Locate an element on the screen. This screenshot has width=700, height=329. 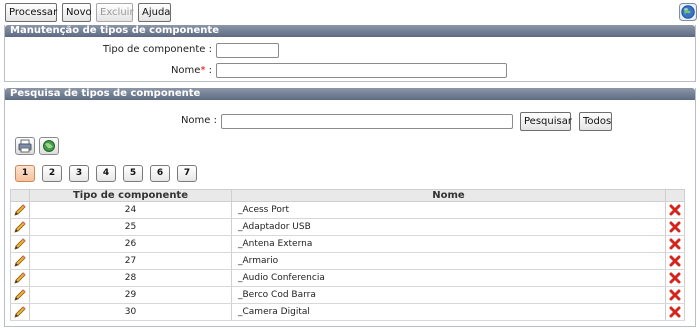
tipo-column-header: Tipo de componente is located at coordinates (130, 195).